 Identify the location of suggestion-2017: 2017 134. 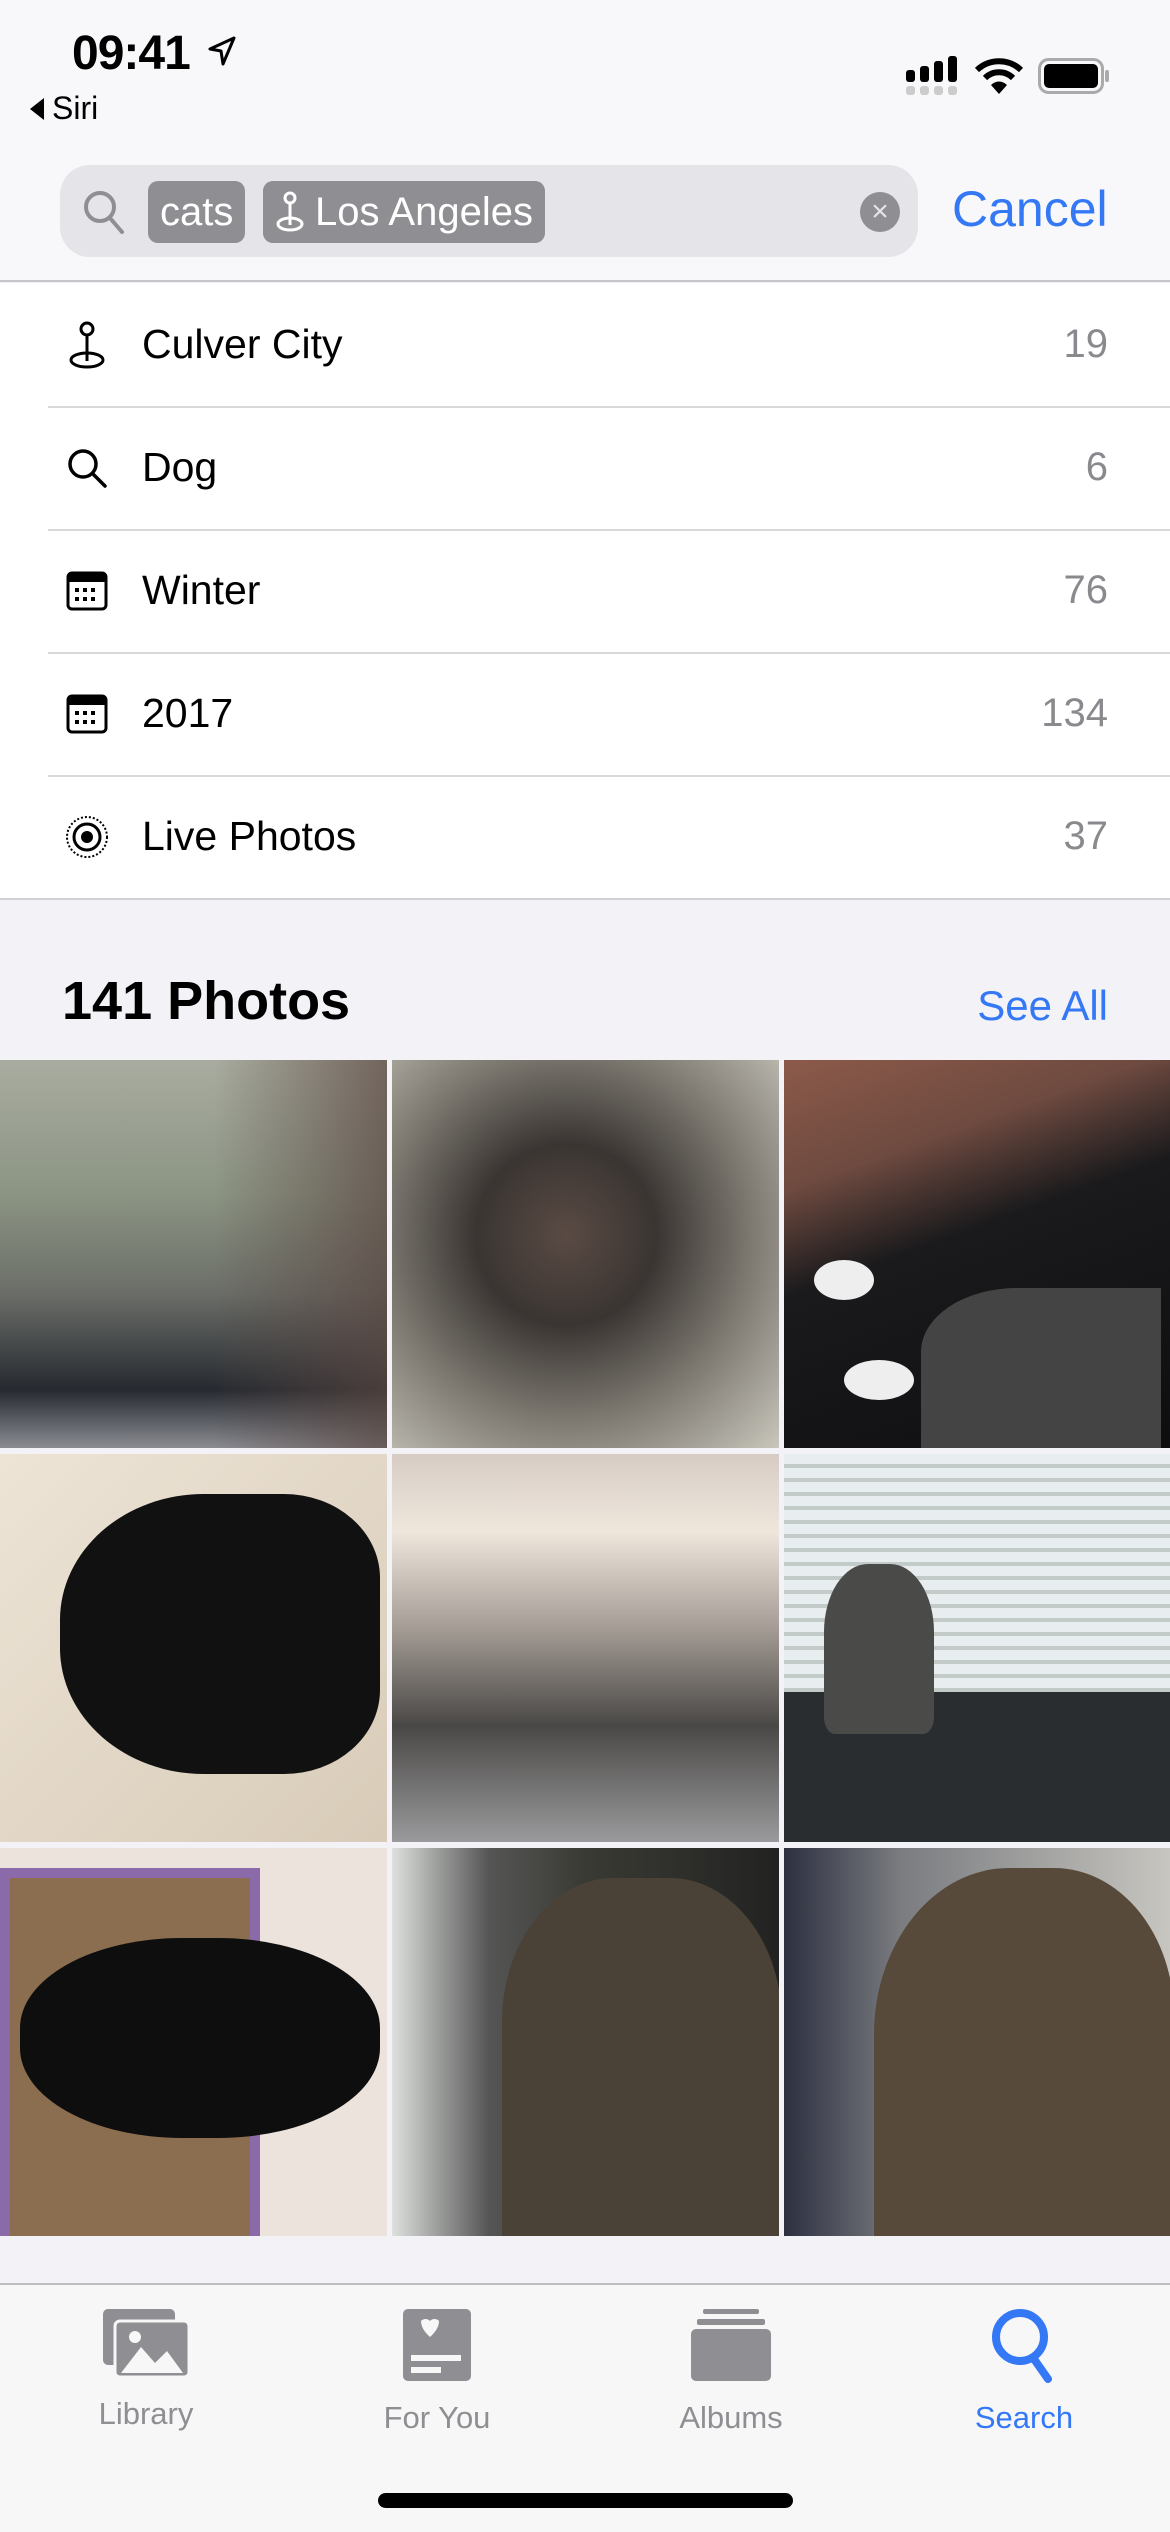
(585, 713).